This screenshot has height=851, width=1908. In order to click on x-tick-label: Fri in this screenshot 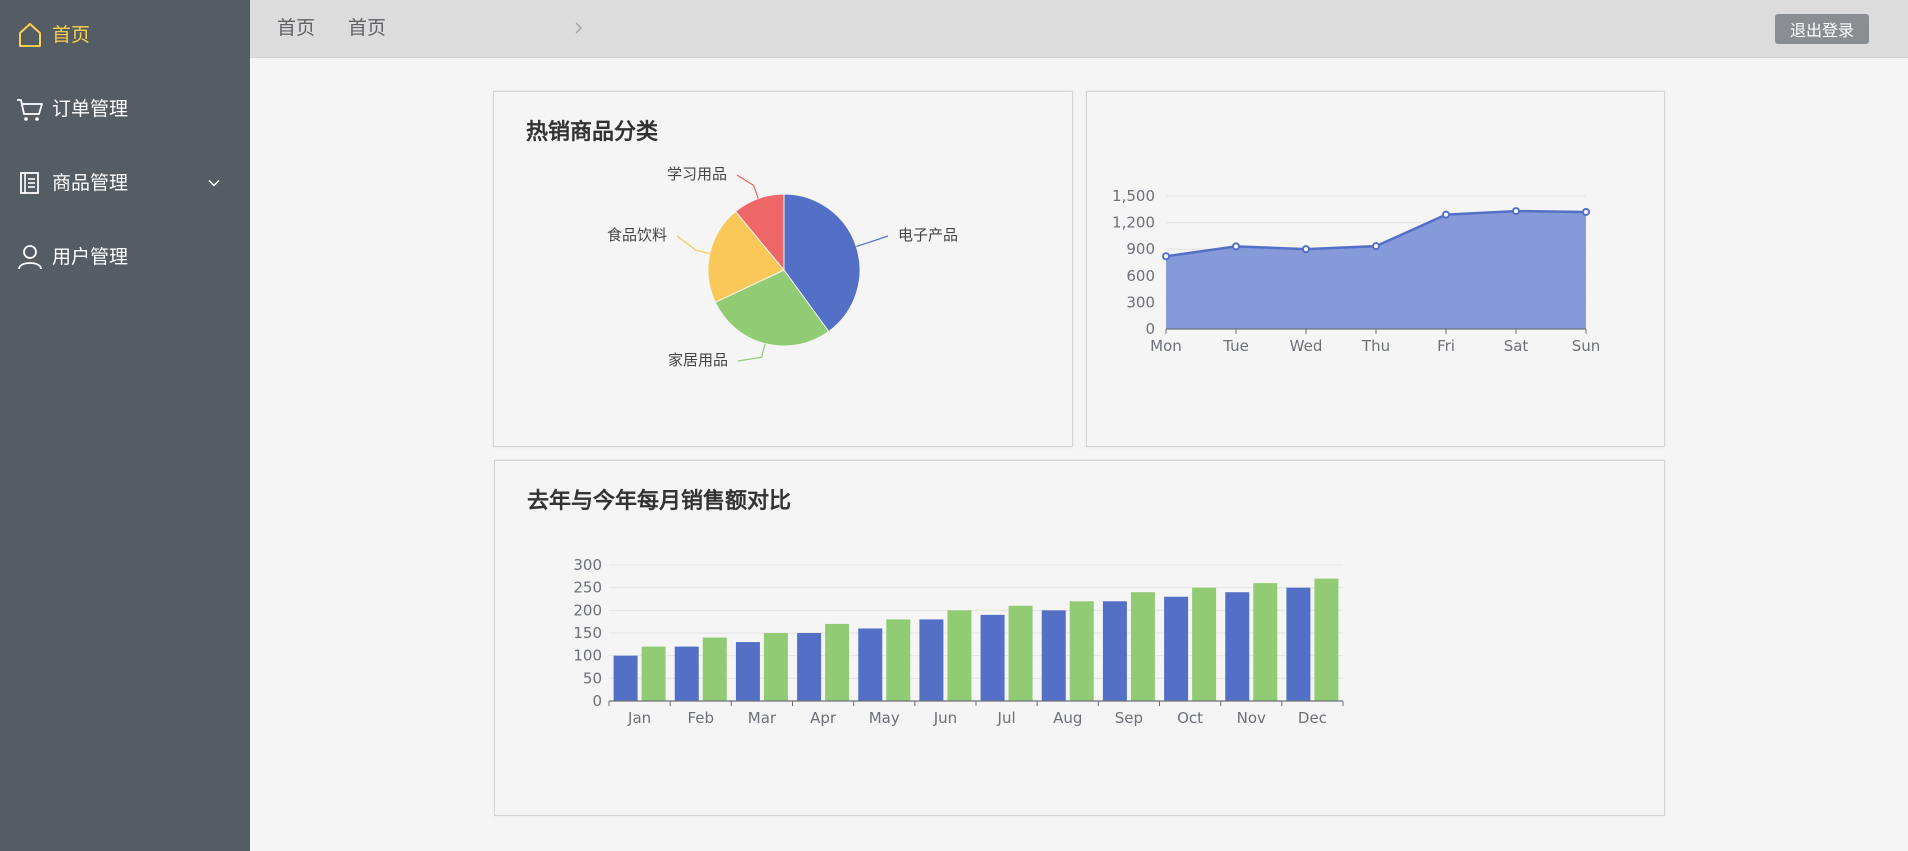, I will do `click(1446, 346)`.